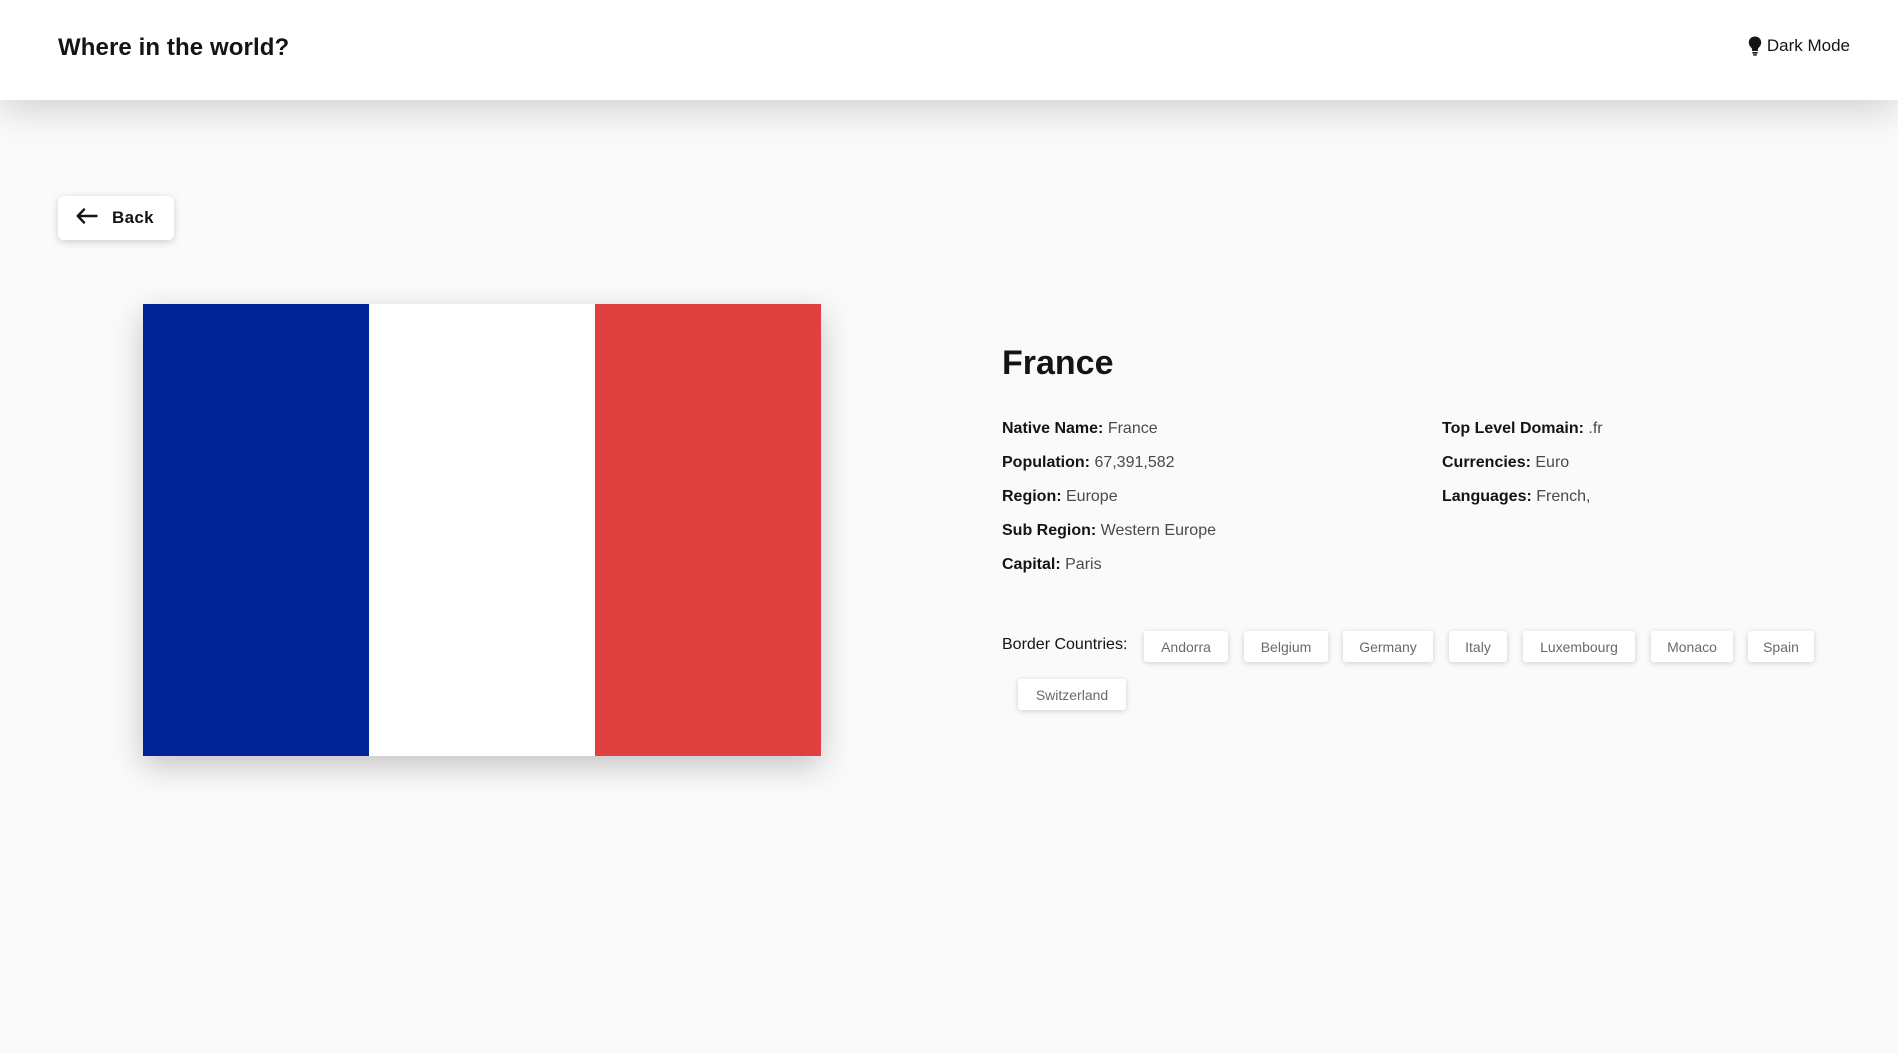  Describe the element at coordinates (1487, 496) in the screenshot. I see `detail-label: Languages:` at that location.